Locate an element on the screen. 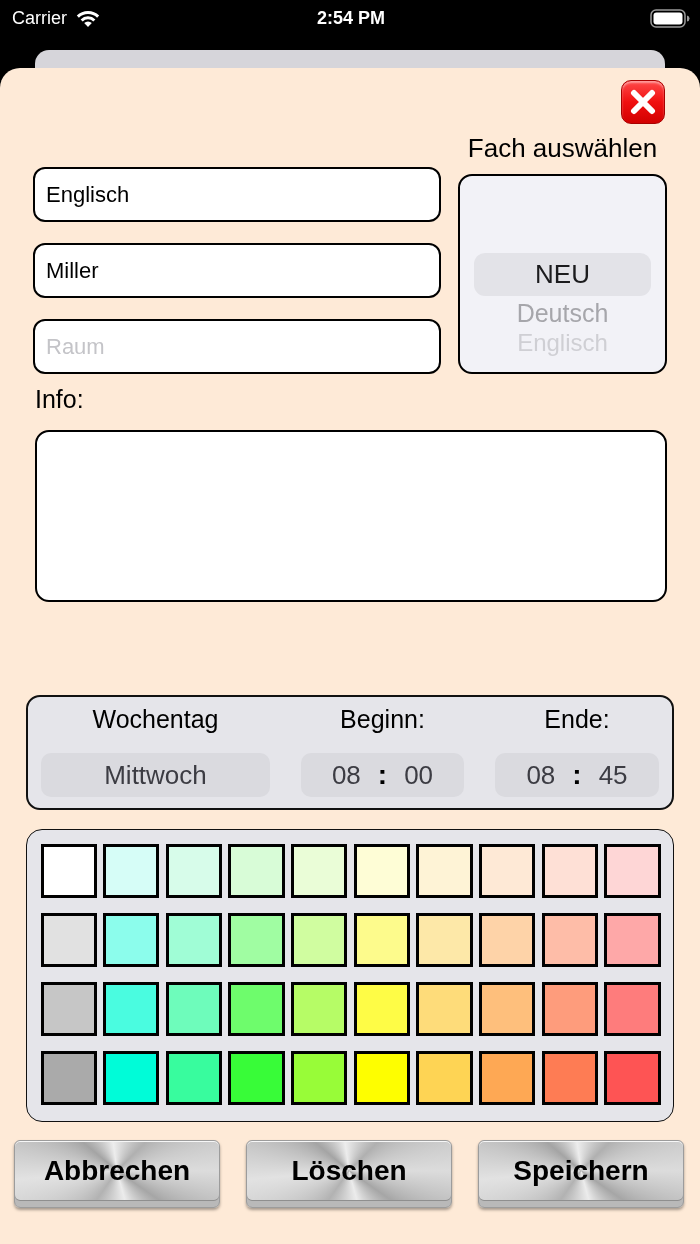 This screenshot has width=700, height=1244. text-field: Raum is located at coordinates (237, 346).